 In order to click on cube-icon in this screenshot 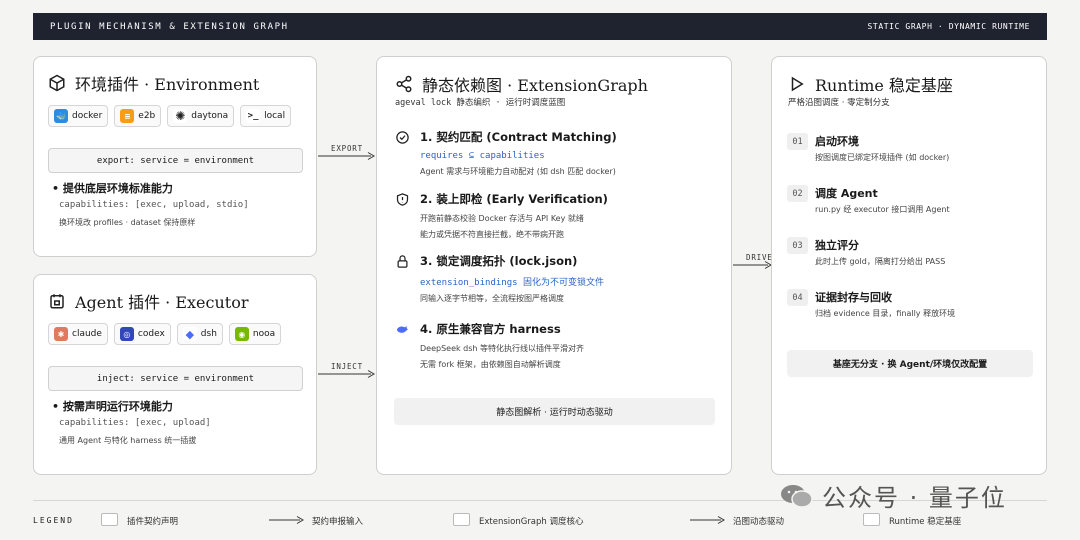, I will do `click(57, 83)`.